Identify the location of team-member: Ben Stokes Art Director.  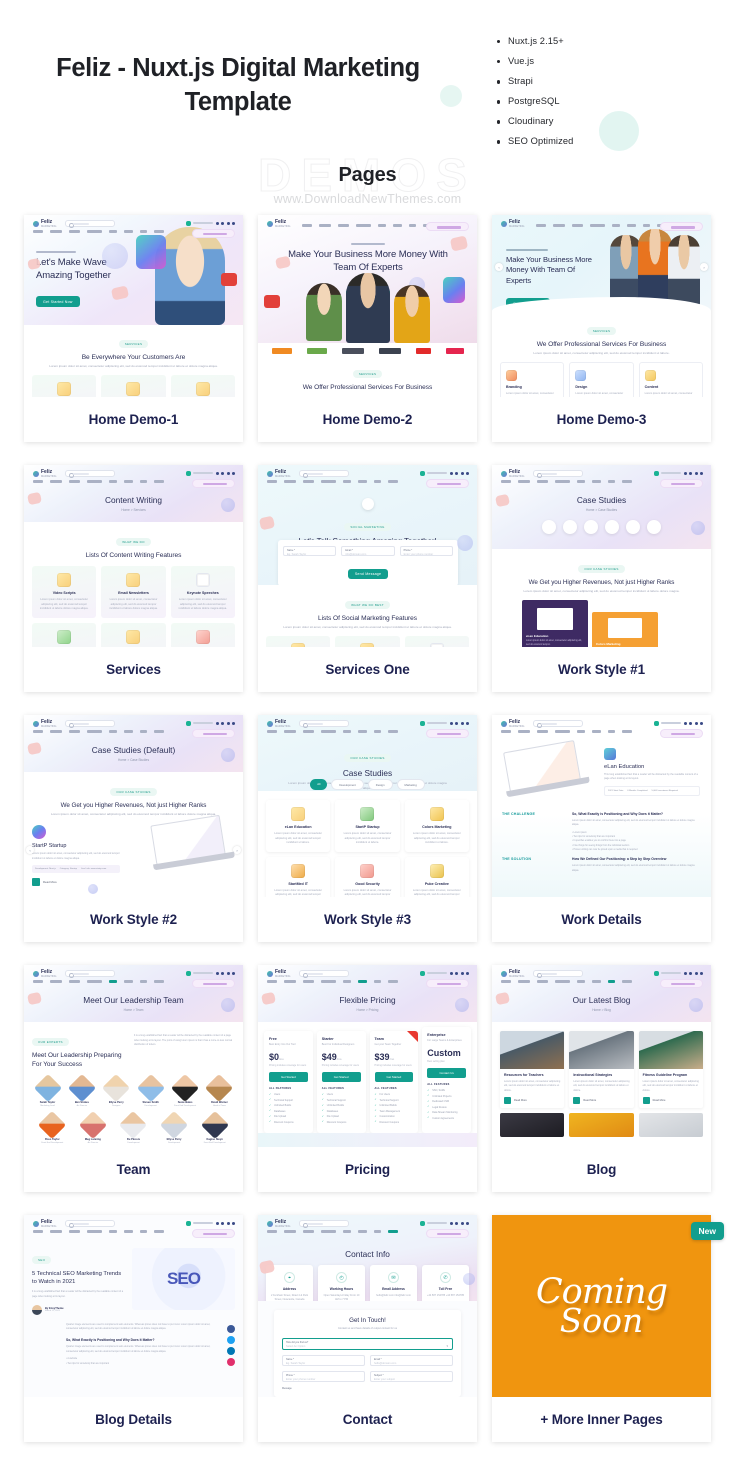
(81, 1090).